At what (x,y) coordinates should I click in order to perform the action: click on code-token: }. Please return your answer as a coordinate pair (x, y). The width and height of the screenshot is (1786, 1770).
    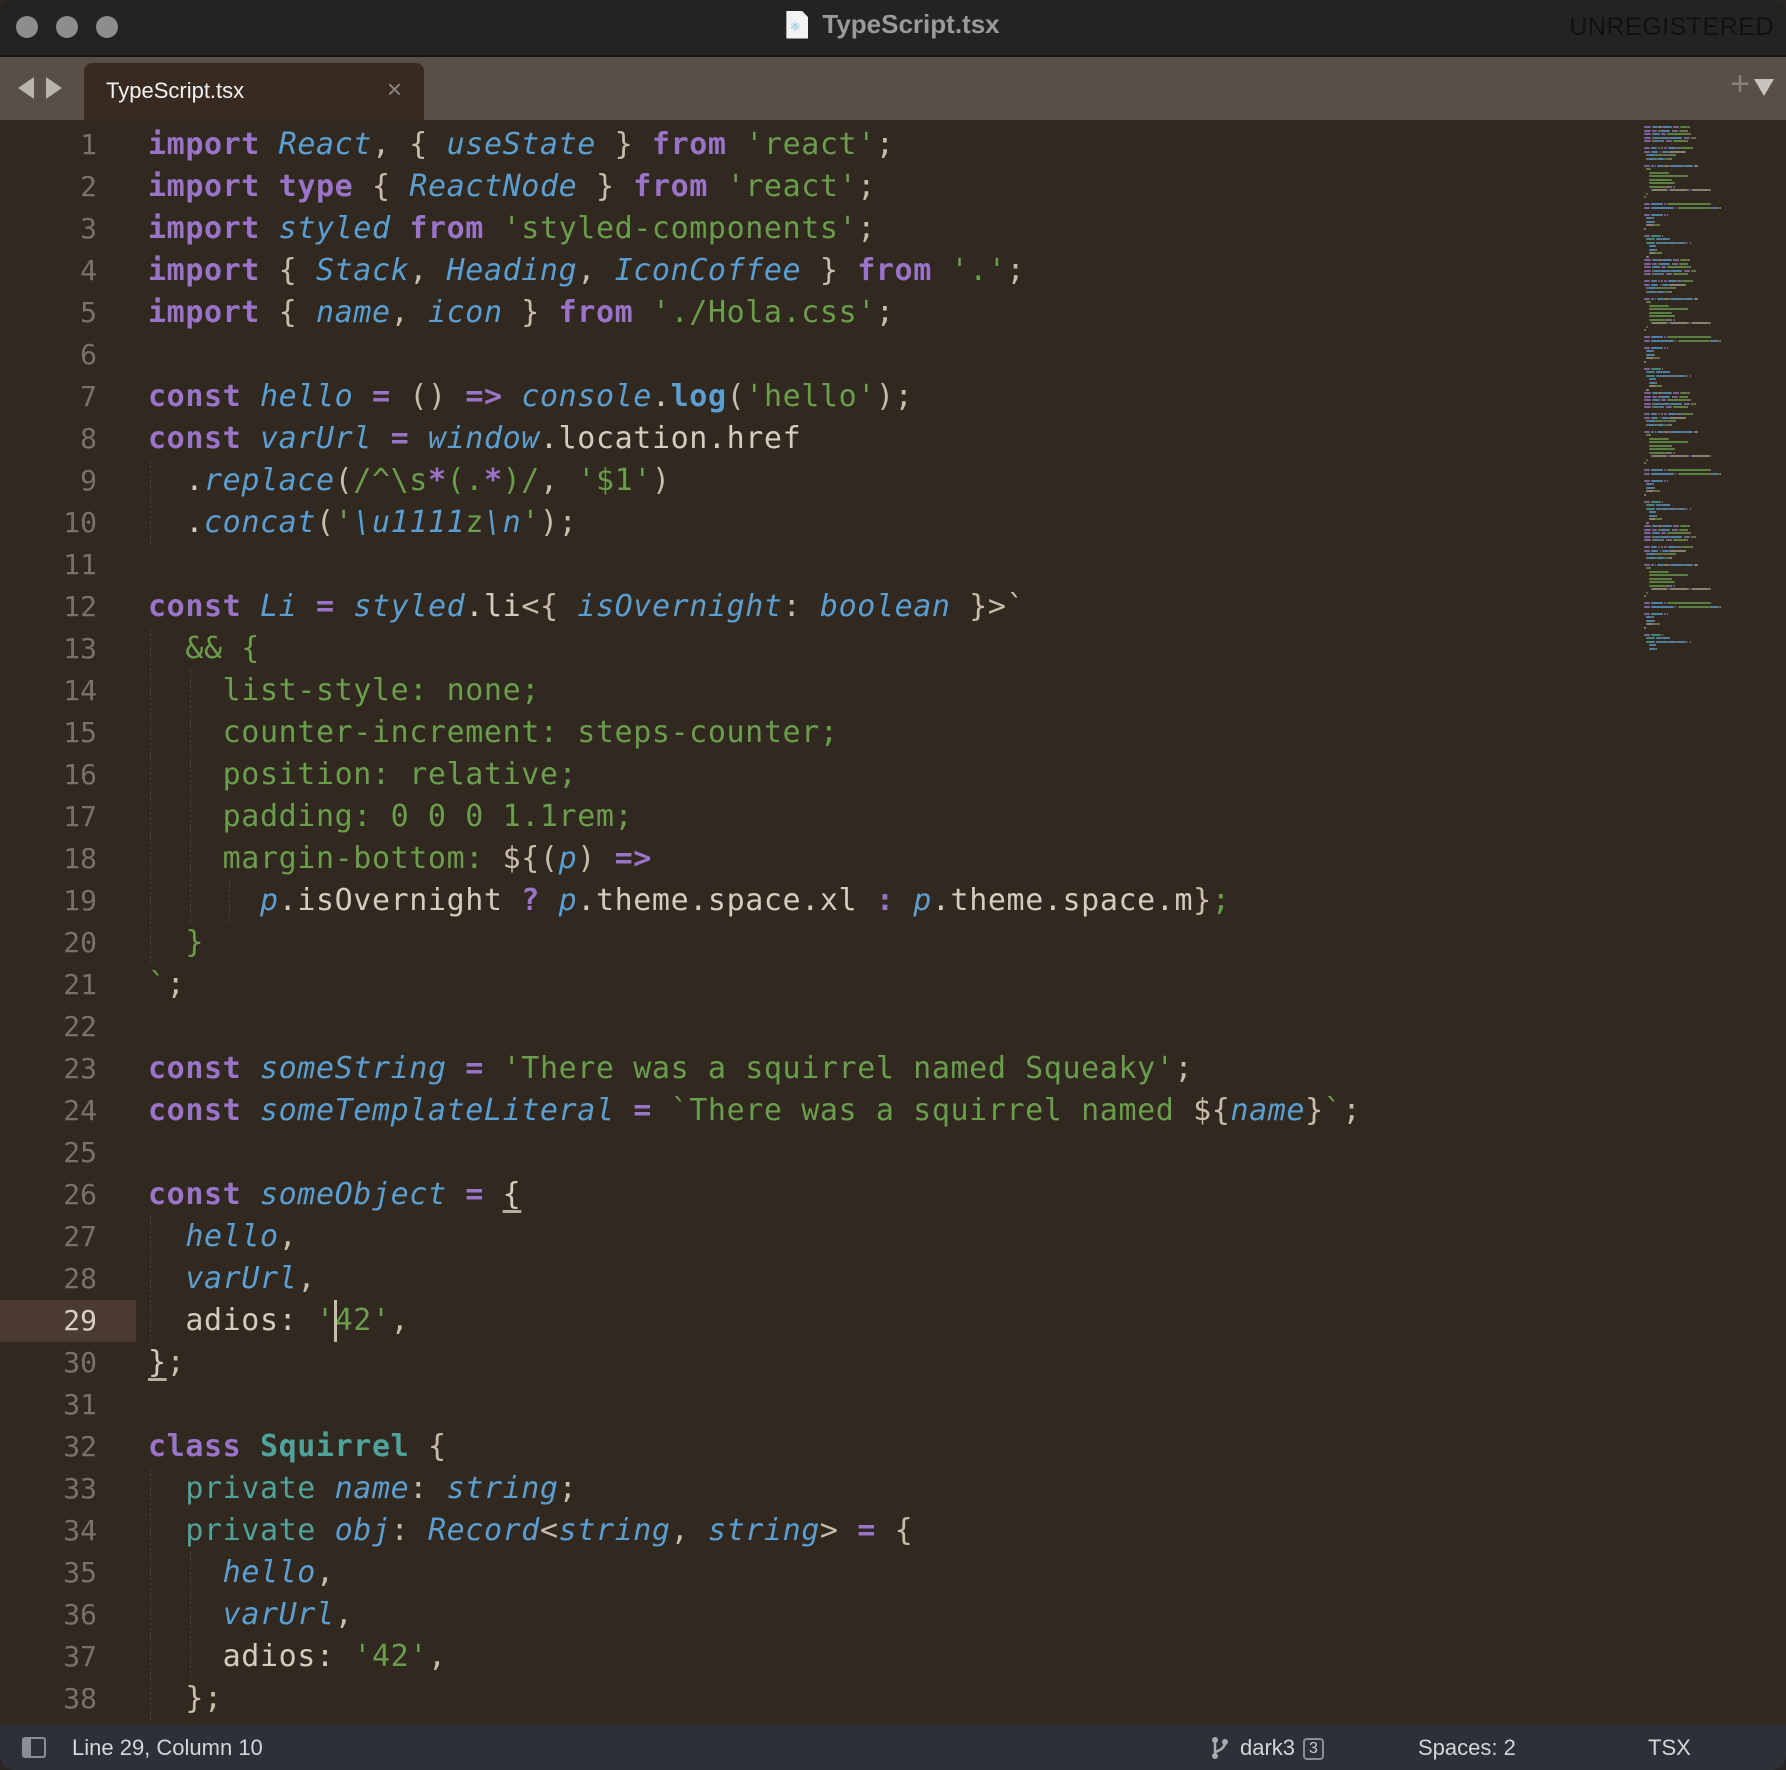
    Looking at the image, I should click on (1202, 900).